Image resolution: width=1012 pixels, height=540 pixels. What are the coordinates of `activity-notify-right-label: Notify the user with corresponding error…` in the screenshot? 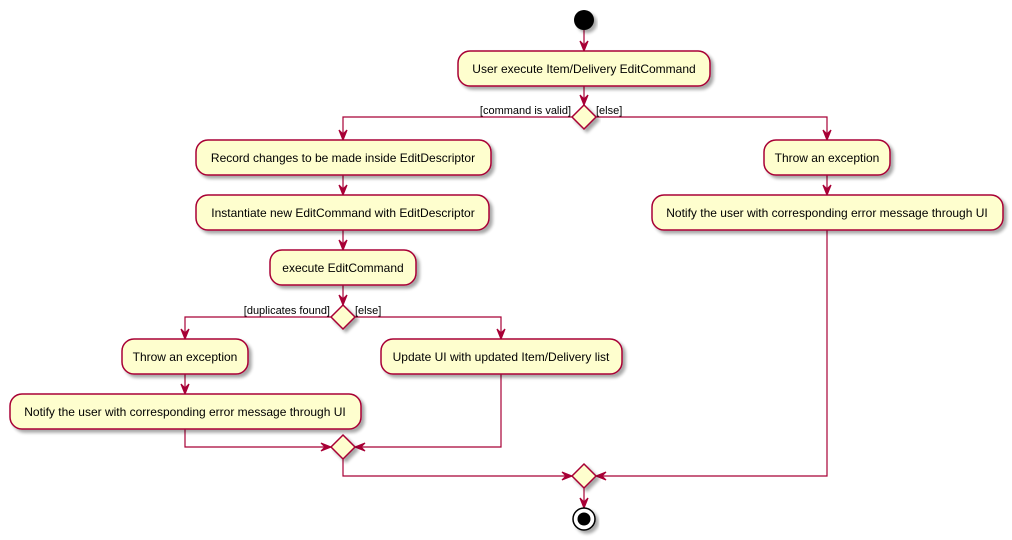 It's located at (827, 213).